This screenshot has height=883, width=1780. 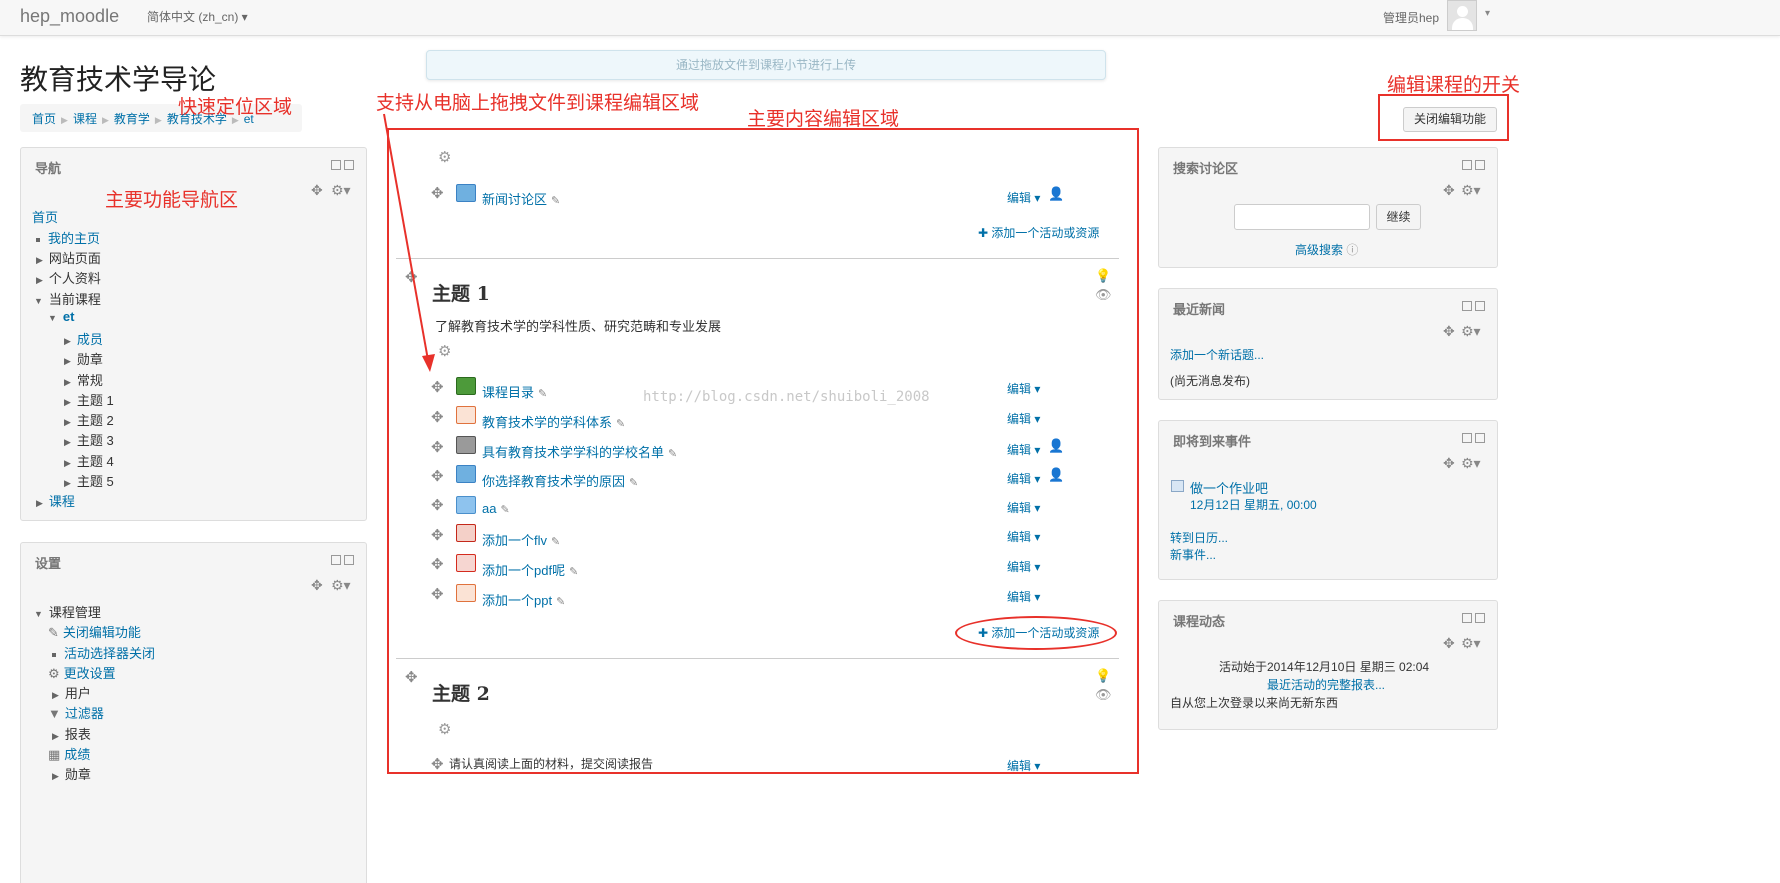 What do you see at coordinates (83, 338) in the screenshot?
I see `nav-participants: ▶ 成员` at bounding box center [83, 338].